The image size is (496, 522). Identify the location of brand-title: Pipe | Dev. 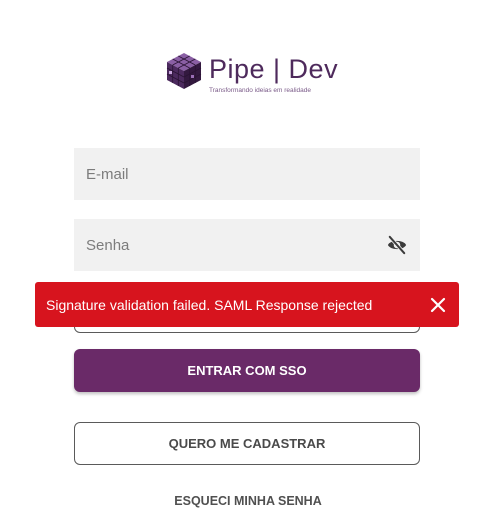
(274, 69).